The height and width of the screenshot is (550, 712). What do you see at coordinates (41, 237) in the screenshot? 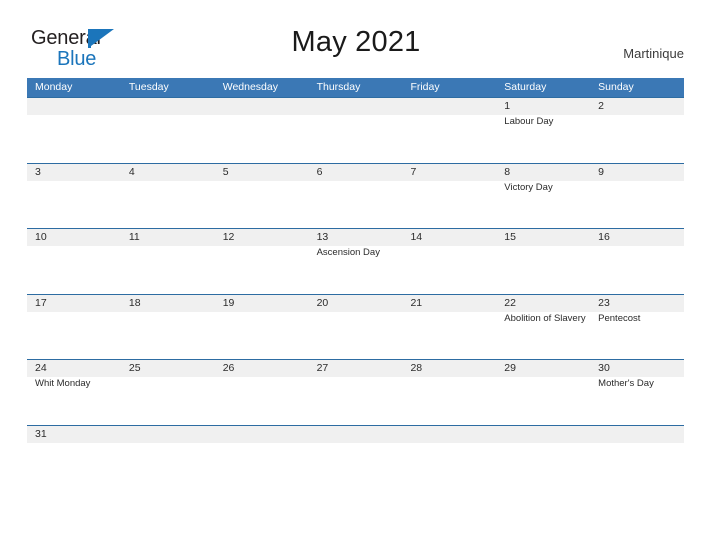
I see `day-number: 10` at bounding box center [41, 237].